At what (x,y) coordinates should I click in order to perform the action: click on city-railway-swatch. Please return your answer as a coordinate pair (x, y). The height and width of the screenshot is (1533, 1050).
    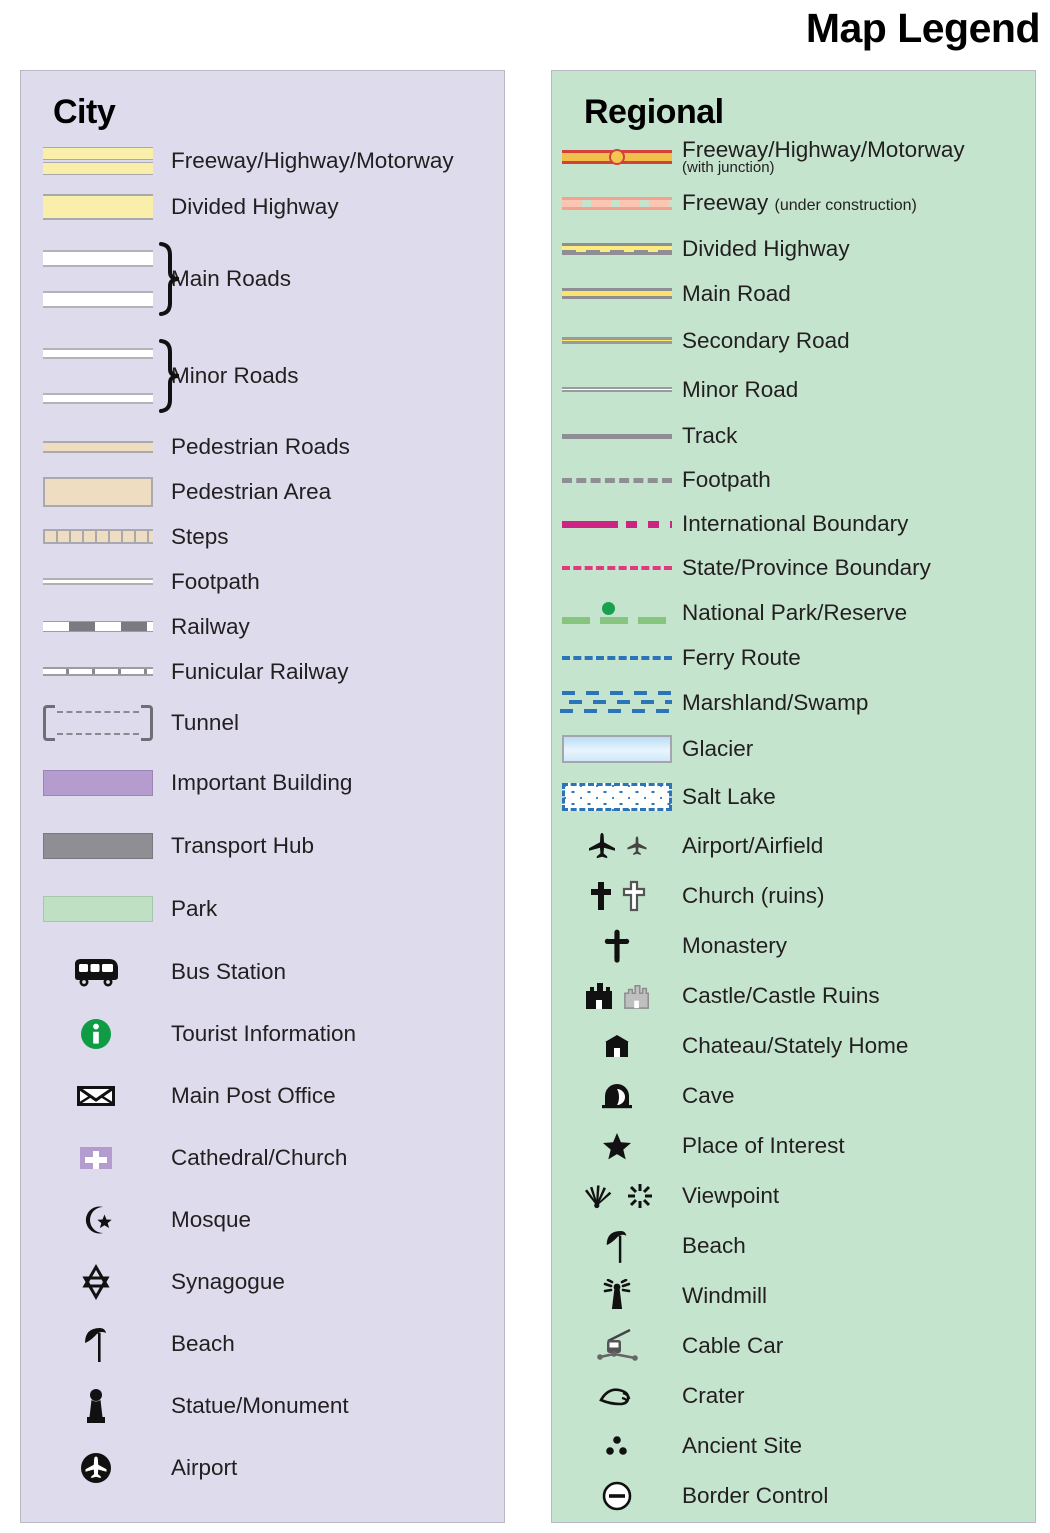
    Looking at the image, I should click on (96, 626).